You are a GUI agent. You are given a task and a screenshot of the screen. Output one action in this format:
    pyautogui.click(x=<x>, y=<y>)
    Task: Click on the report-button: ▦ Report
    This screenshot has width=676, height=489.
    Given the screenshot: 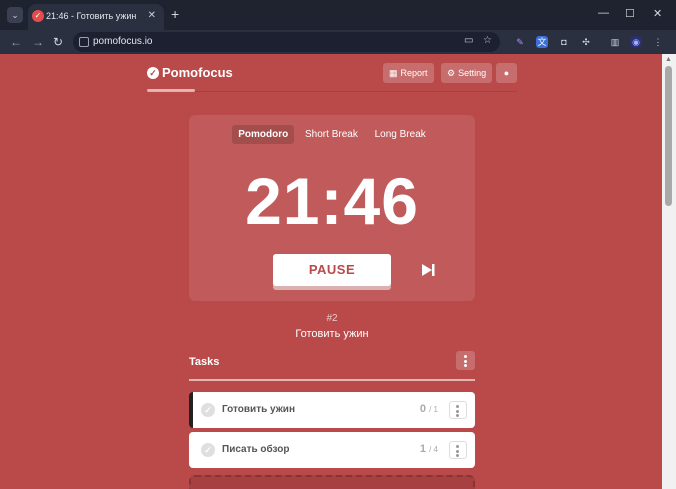 What is the action you would take?
    pyautogui.click(x=408, y=73)
    